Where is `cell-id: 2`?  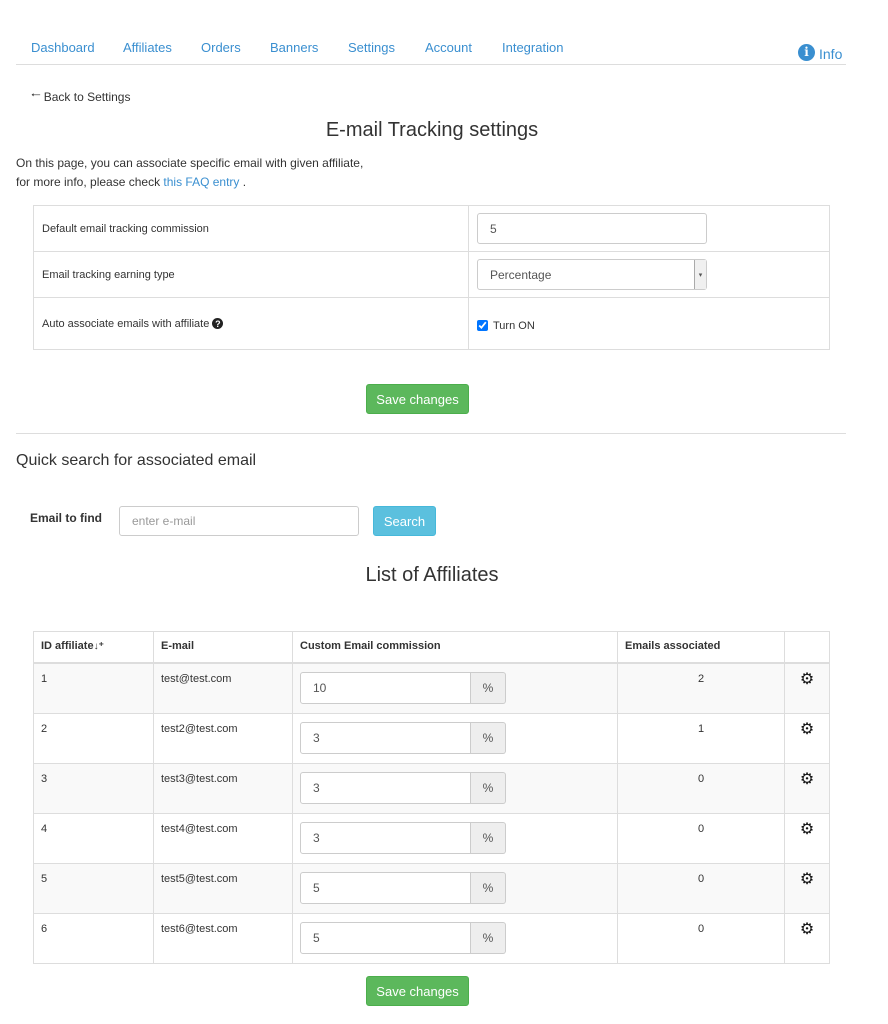 cell-id: 2 is located at coordinates (93, 738).